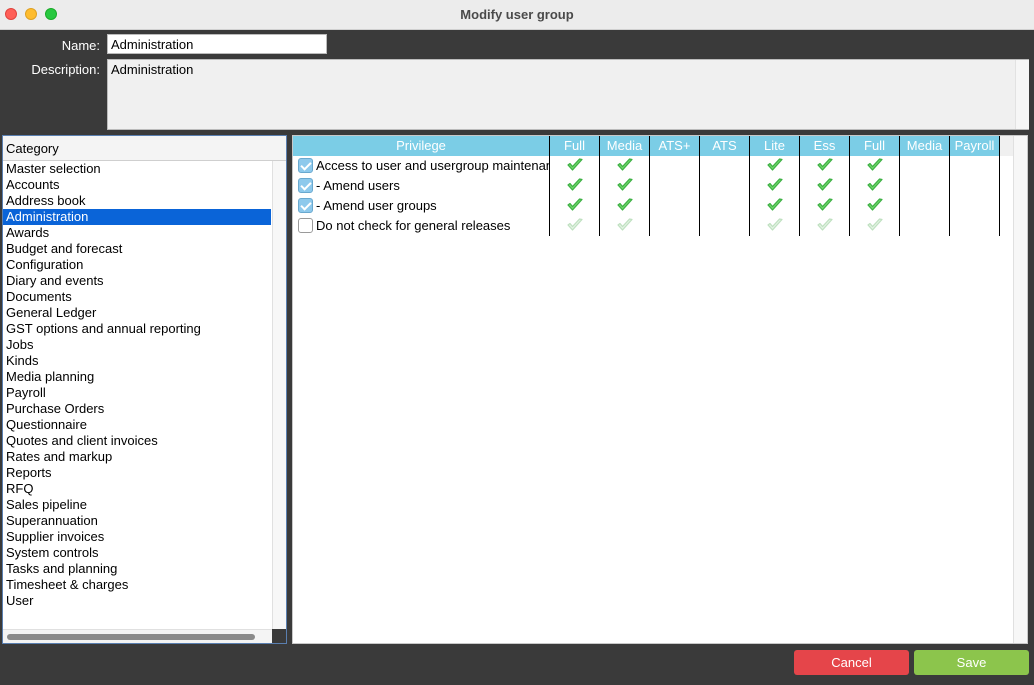  I want to click on privilege-row: - Amend user groups, so click(654, 206).